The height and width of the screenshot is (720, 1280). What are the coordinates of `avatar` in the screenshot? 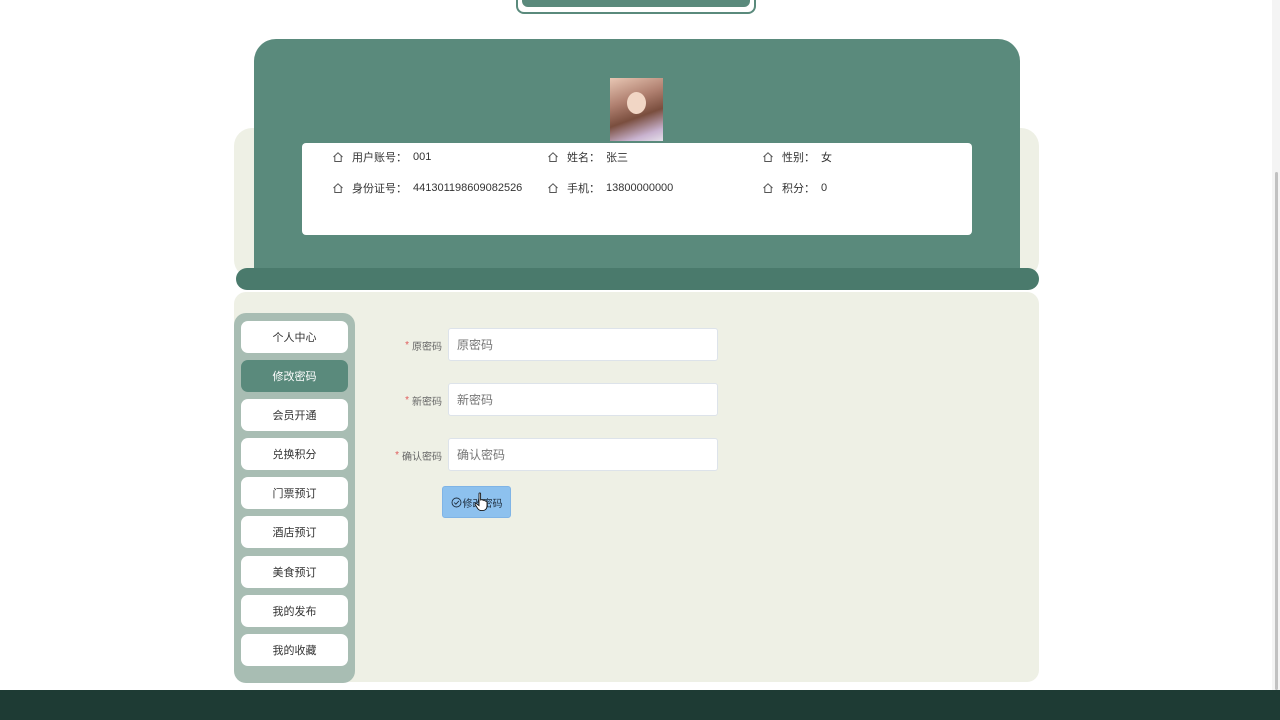 It's located at (636, 109).